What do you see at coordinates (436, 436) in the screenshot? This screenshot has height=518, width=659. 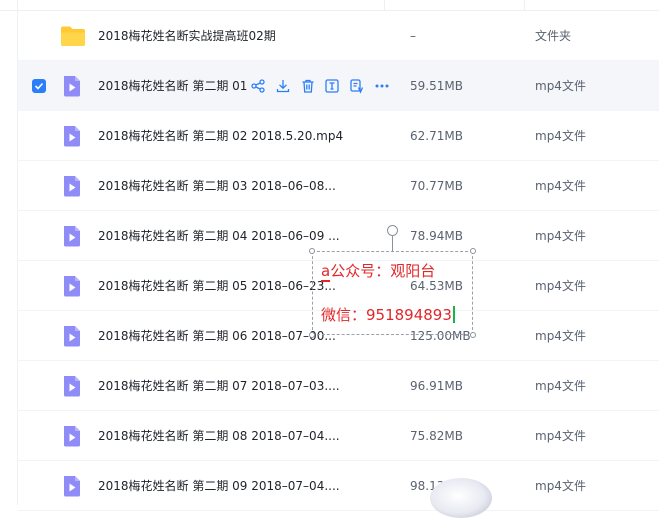 I see `file-size: 75.82MB` at bounding box center [436, 436].